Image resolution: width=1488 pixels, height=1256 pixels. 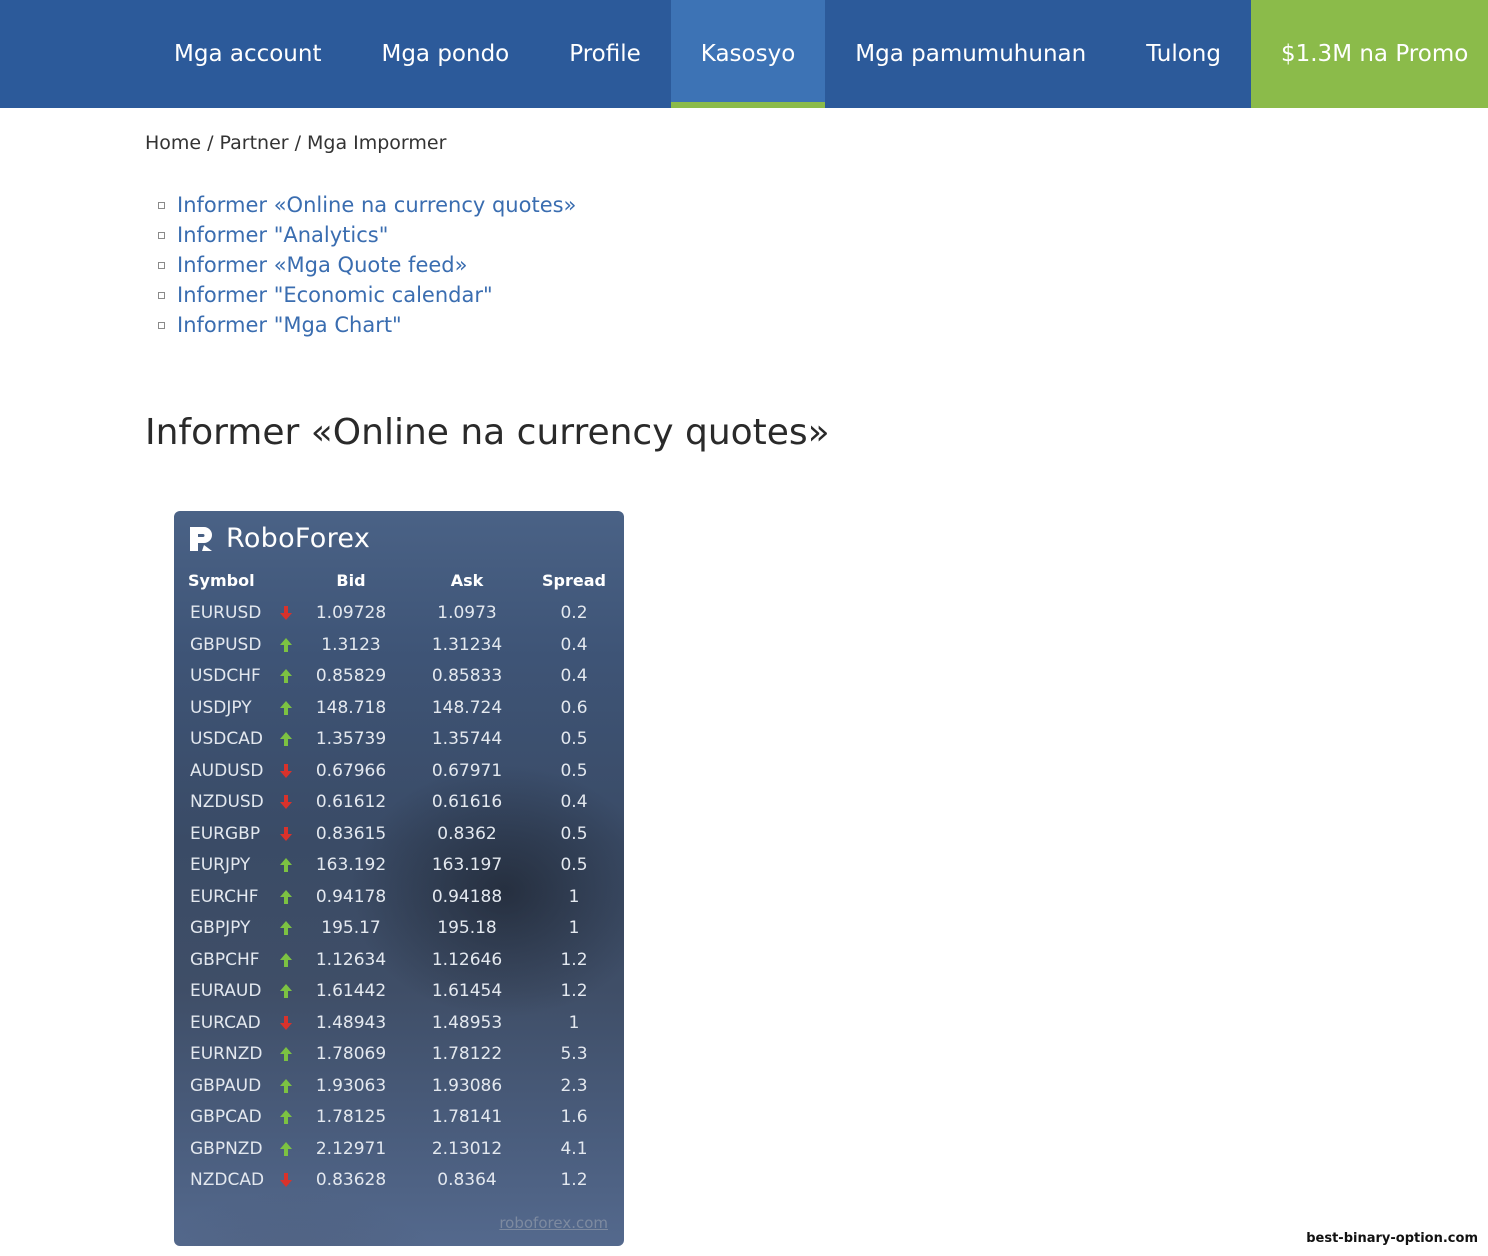 I want to click on page-title: Informer «Online na currency quotes», so click(x=487, y=432).